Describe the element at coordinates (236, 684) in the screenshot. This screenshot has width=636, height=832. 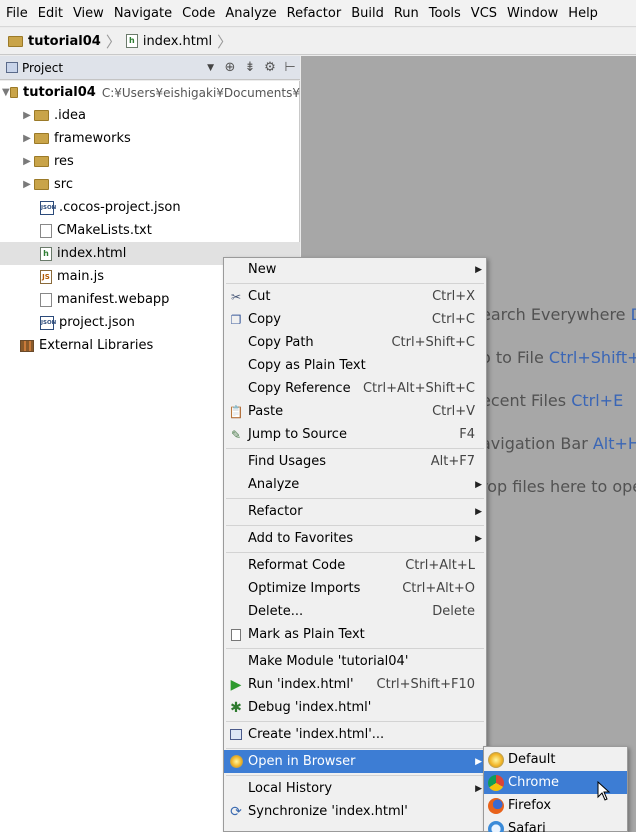
I see `run-icon: ▶` at that location.